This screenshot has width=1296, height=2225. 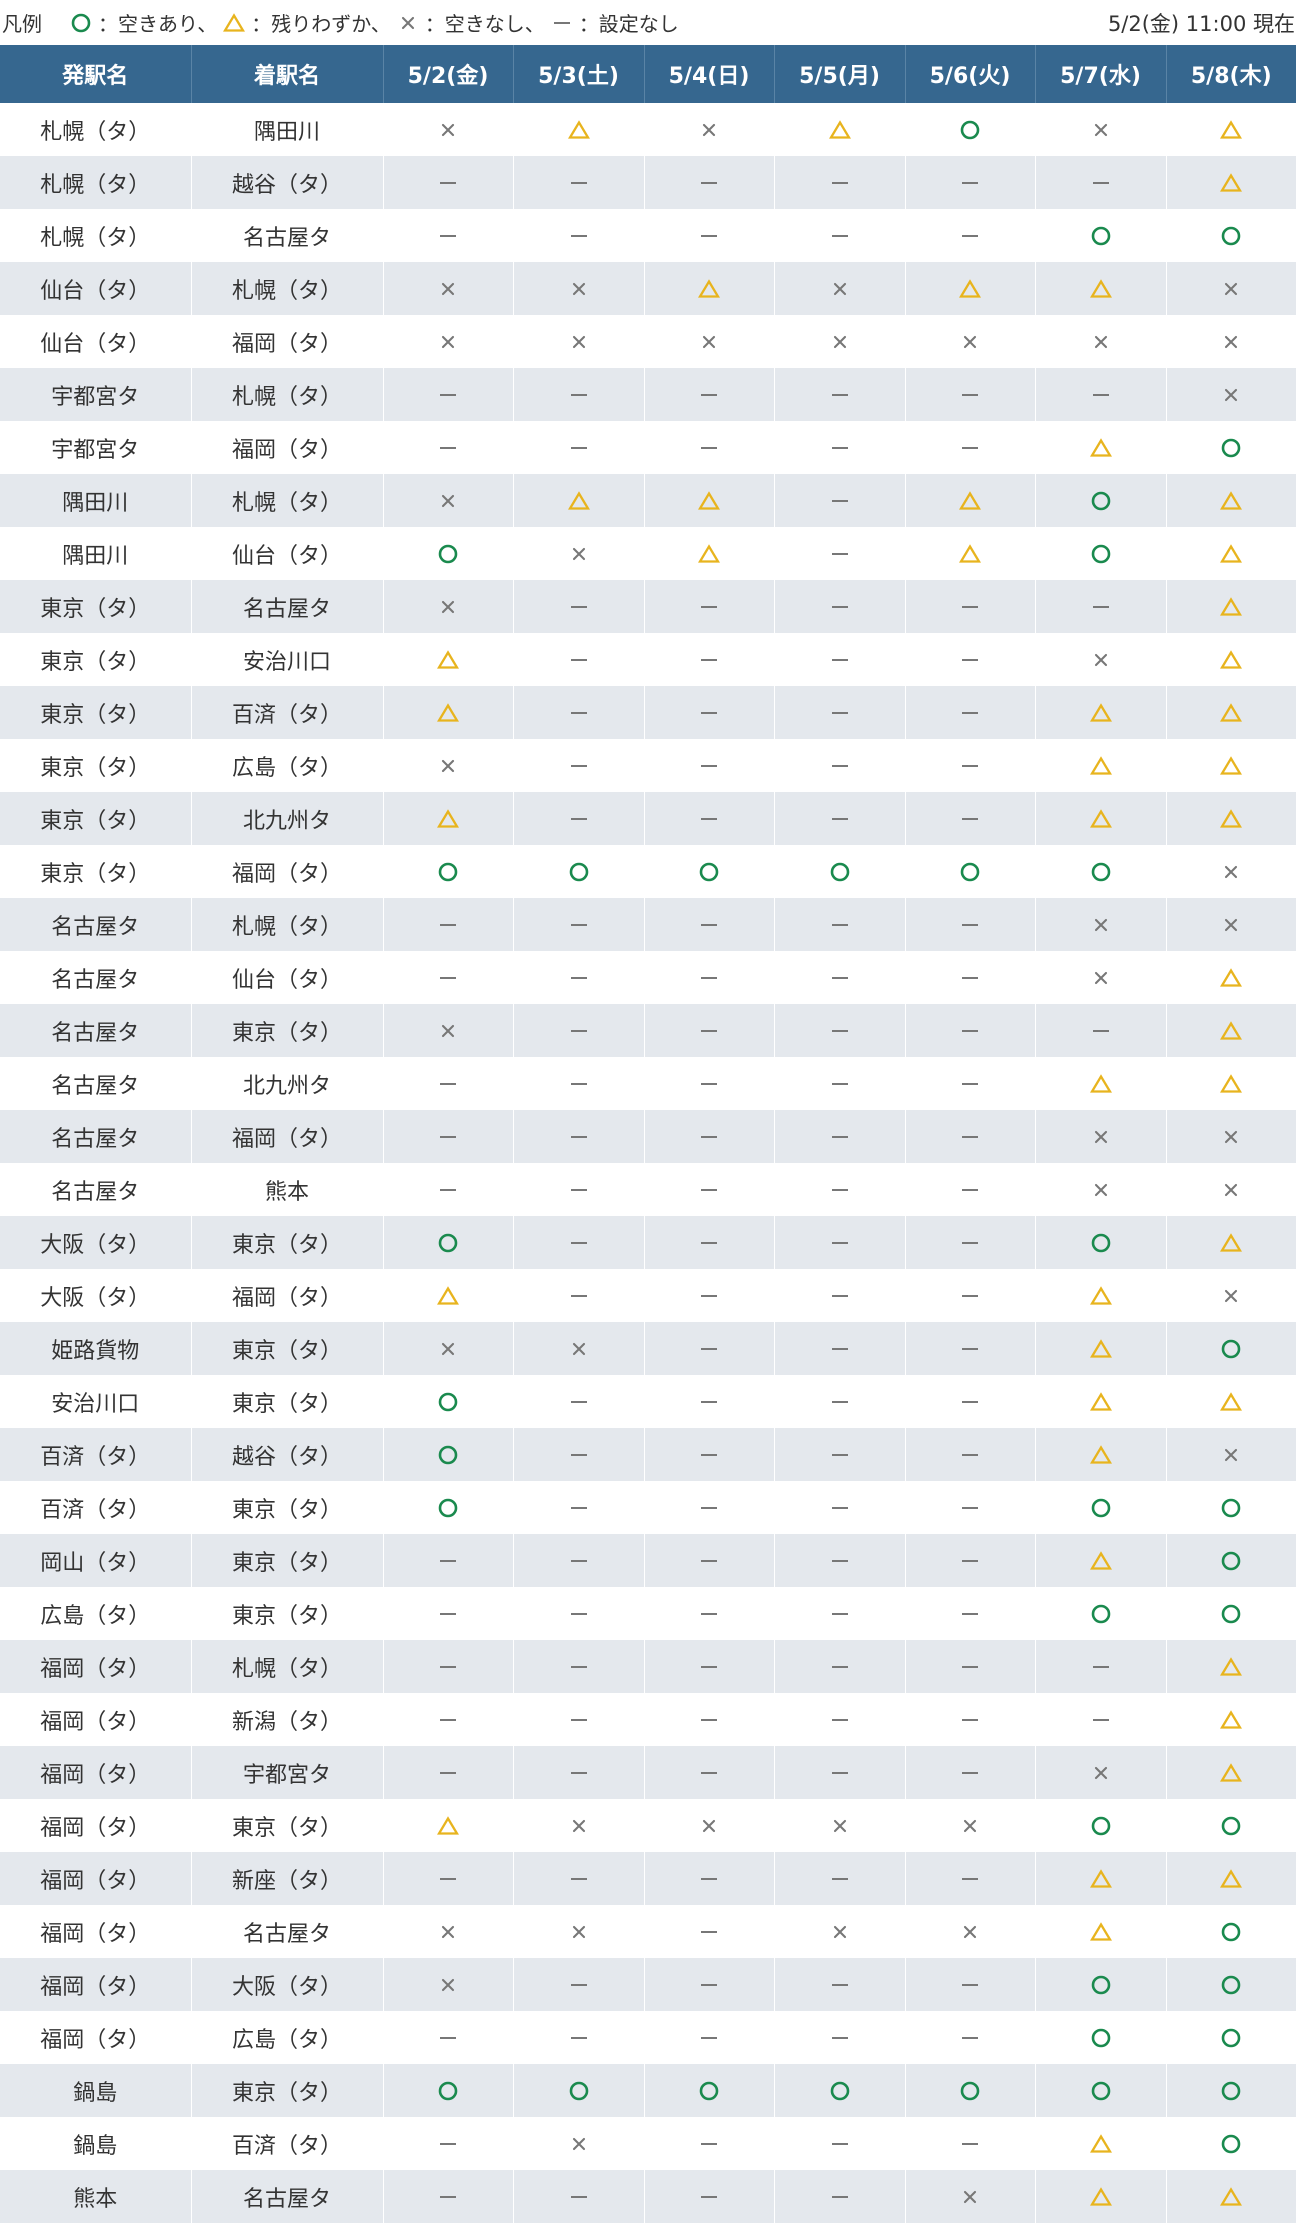 What do you see at coordinates (648, 765) in the screenshot?
I see `table-row: 東京（タ） 広島（タ）` at bounding box center [648, 765].